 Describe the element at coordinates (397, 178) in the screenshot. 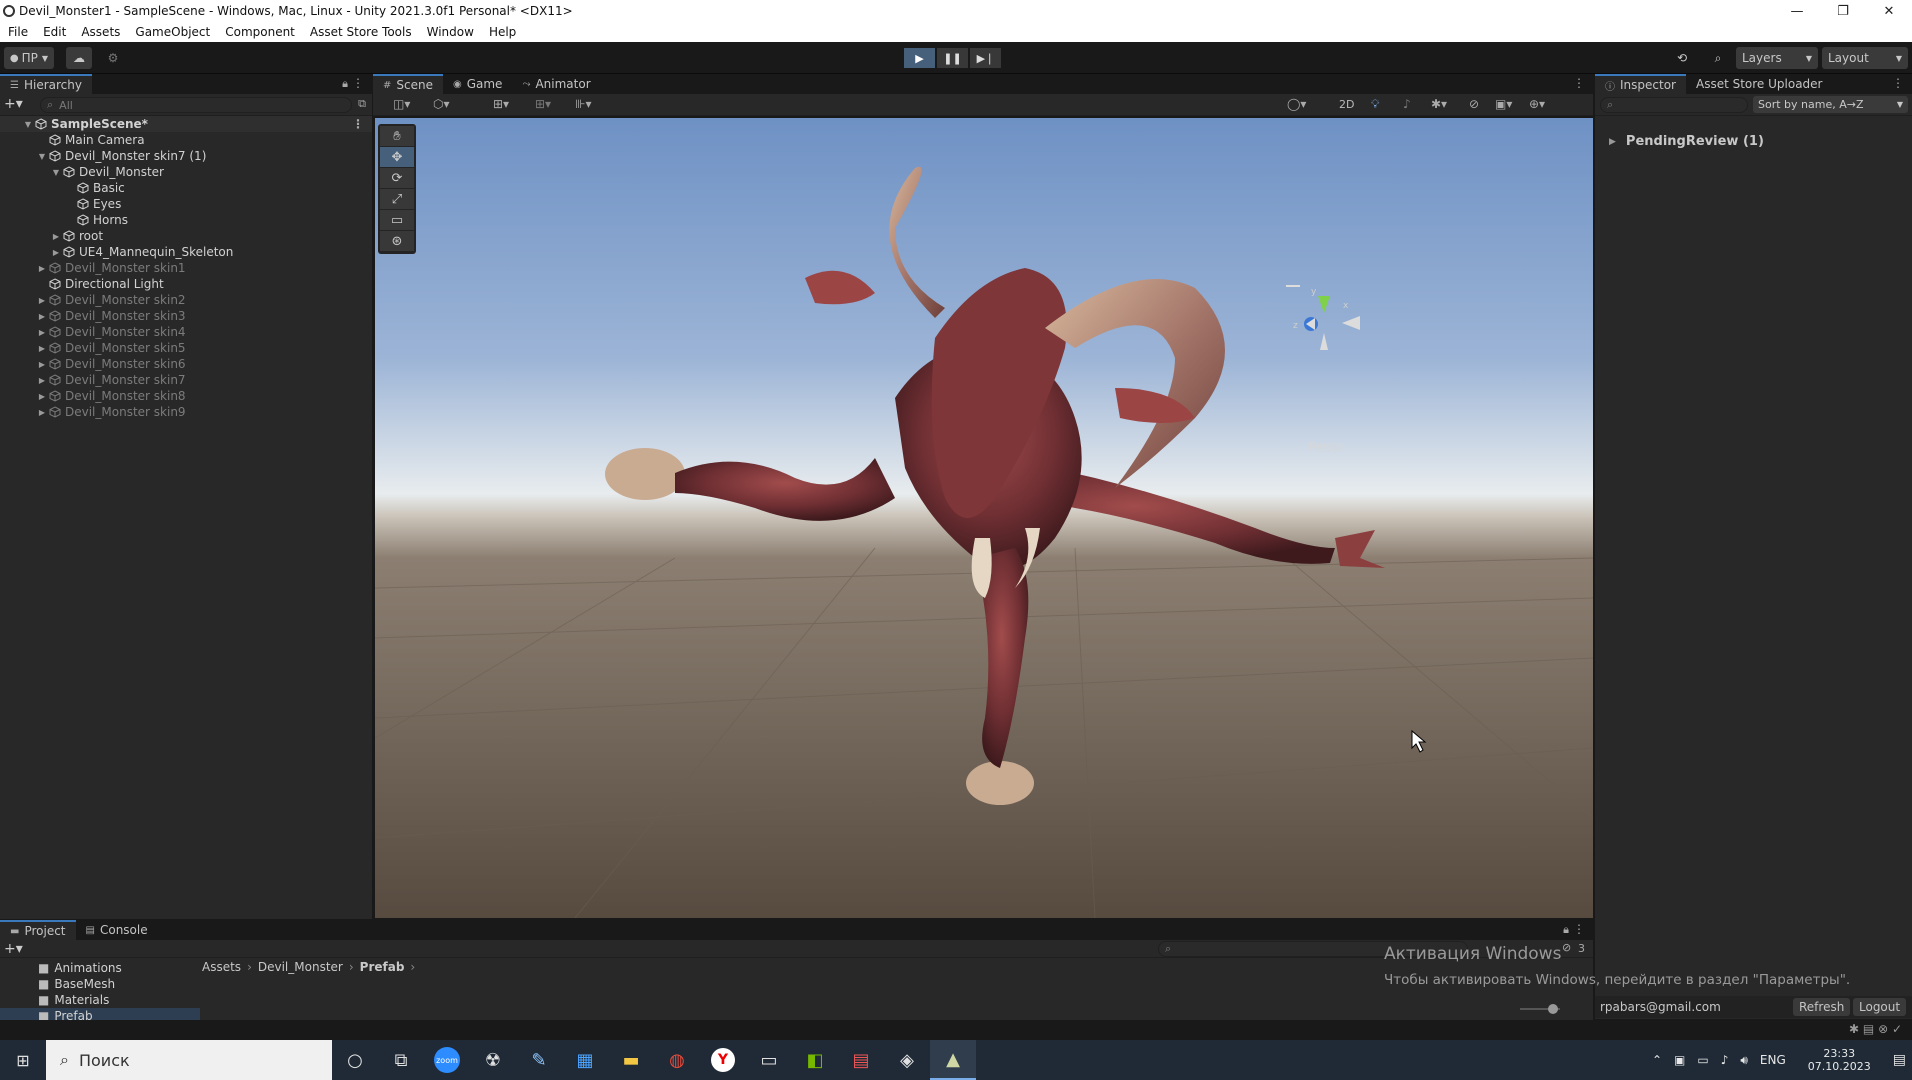

I see `rotate-tool-button: ⟳` at that location.